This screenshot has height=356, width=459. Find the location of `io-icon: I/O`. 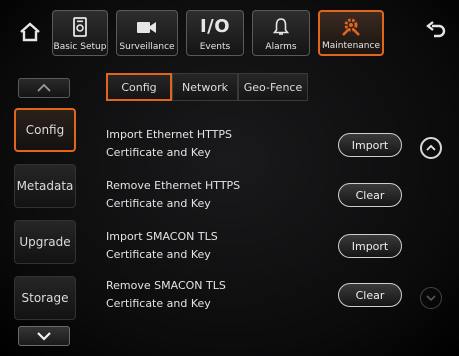

io-icon: I/O is located at coordinates (215, 26).